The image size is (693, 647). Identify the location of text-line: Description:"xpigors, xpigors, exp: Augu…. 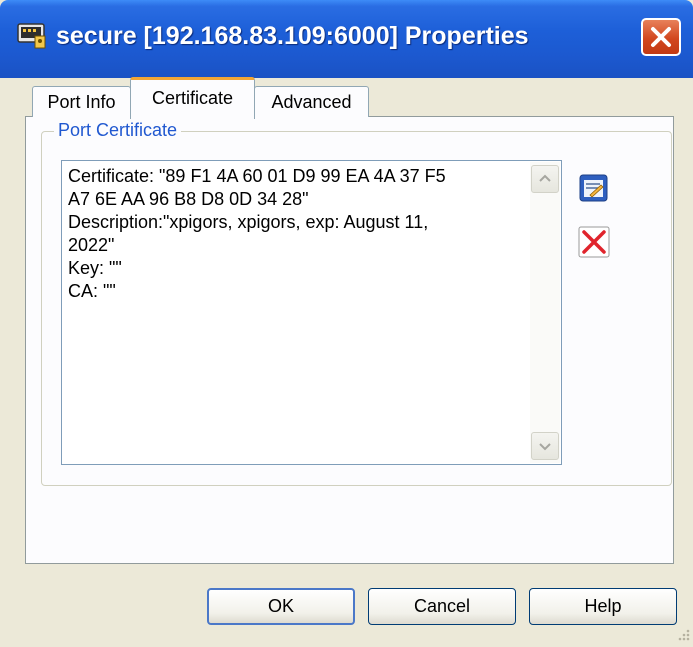
(248, 222).